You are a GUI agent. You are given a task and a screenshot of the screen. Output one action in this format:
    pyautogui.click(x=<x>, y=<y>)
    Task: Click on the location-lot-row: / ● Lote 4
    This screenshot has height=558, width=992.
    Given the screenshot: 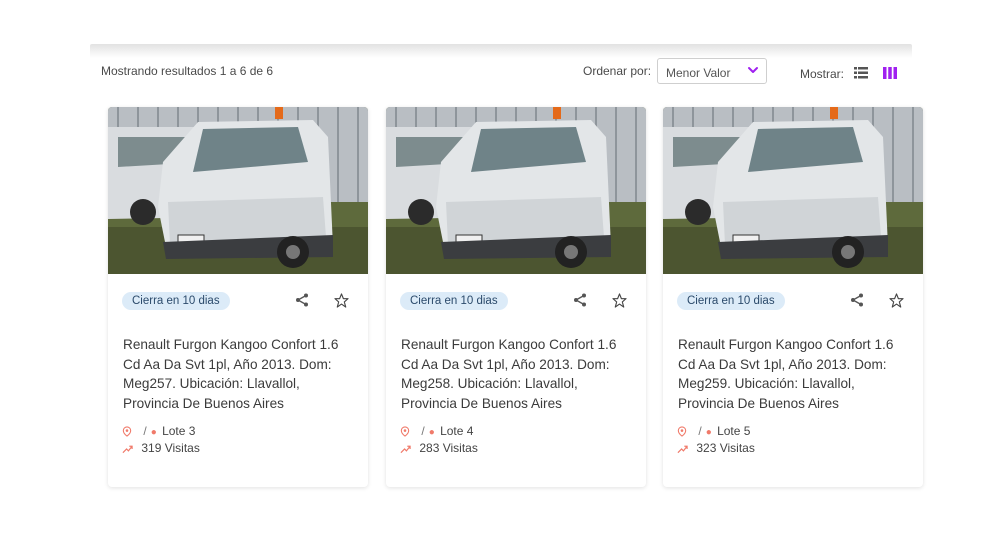 What is the action you would take?
    pyautogui.click(x=436, y=431)
    